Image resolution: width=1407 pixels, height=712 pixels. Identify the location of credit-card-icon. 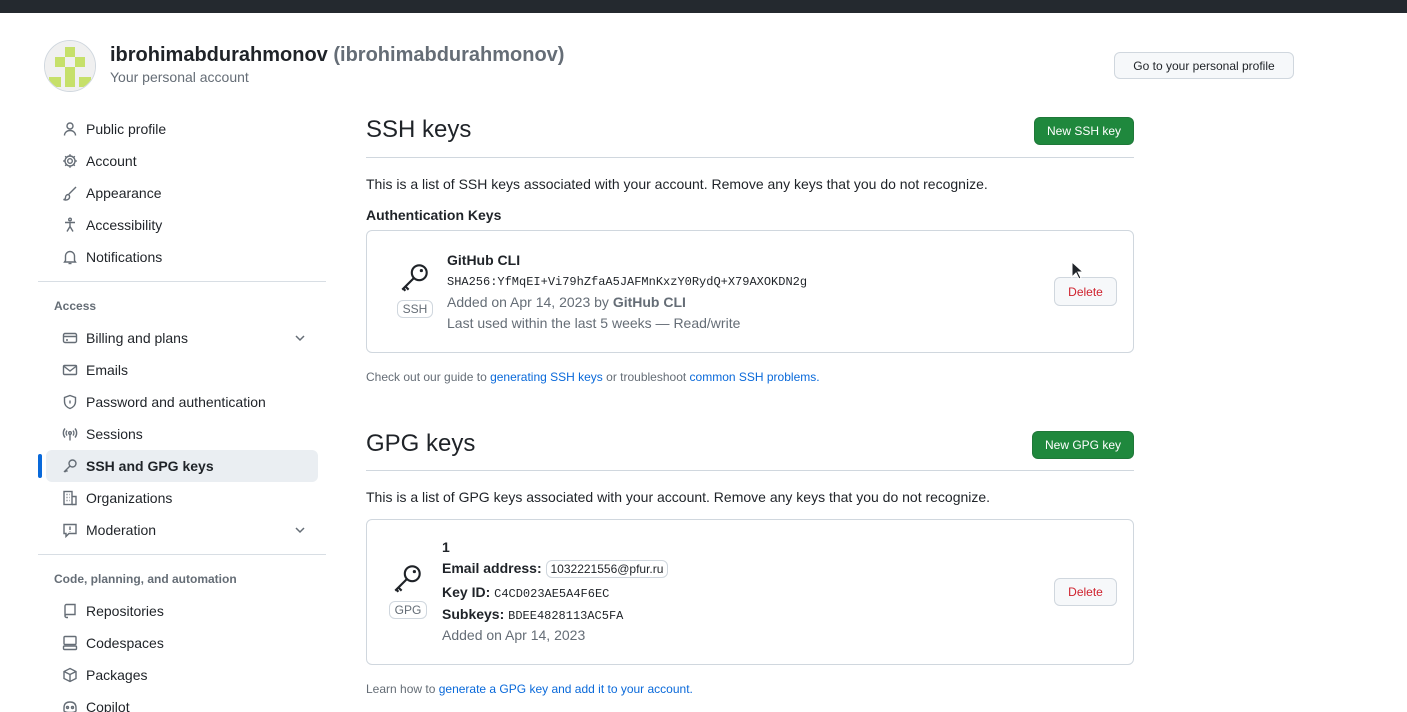
(70, 338).